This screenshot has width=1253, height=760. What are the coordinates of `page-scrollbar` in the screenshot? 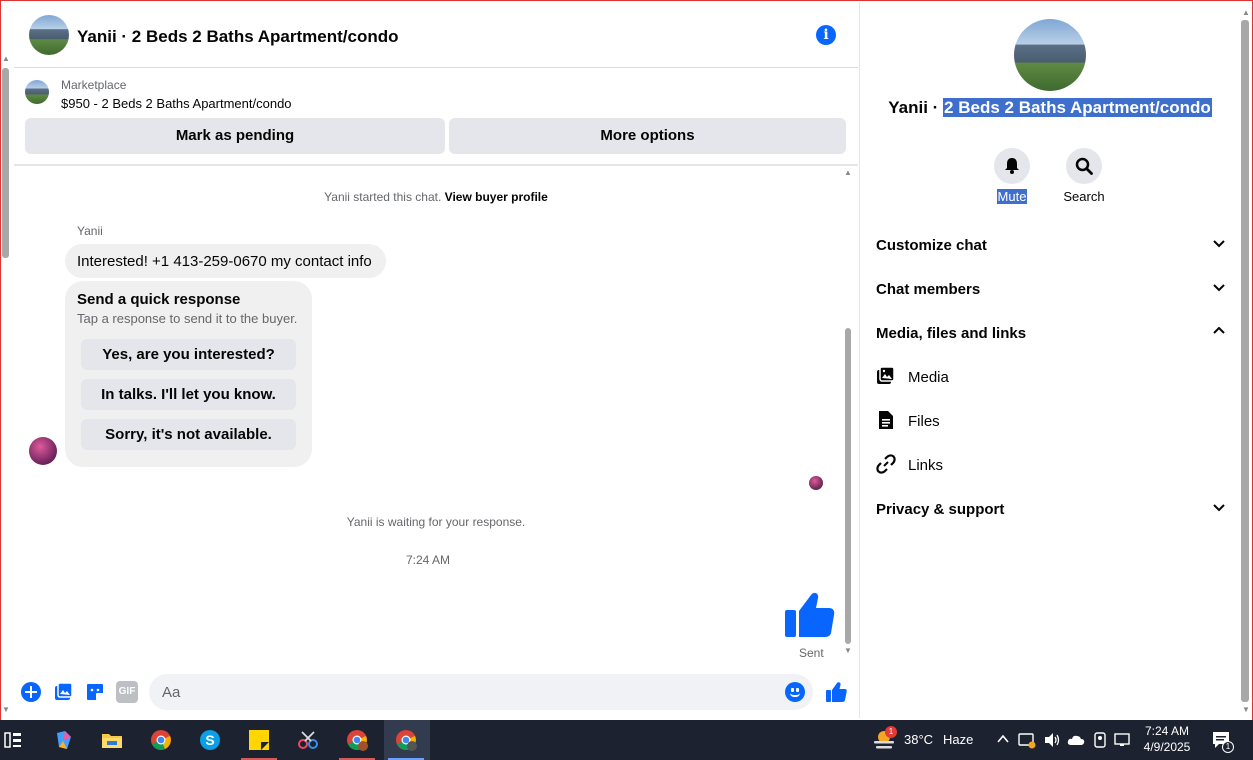 It's located at (5, 163).